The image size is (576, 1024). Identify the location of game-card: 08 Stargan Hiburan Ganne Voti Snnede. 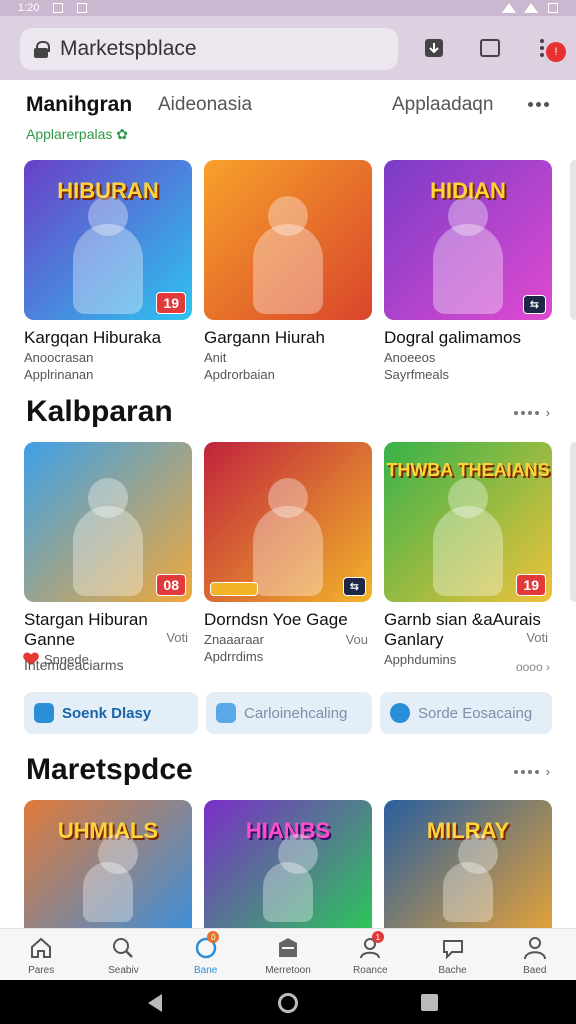
(108, 554).